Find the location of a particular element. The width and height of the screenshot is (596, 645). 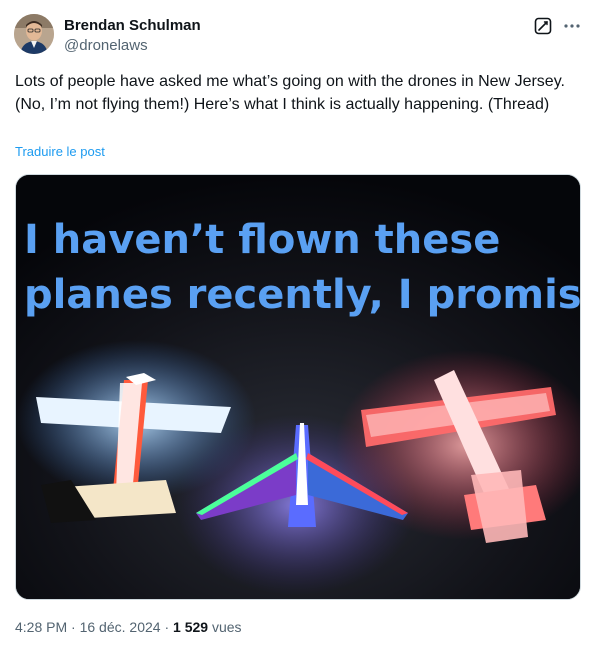

tweet-metadata: 4:28 PM · 16 déc. 2024 · 1 529 vues is located at coordinates (128, 627).